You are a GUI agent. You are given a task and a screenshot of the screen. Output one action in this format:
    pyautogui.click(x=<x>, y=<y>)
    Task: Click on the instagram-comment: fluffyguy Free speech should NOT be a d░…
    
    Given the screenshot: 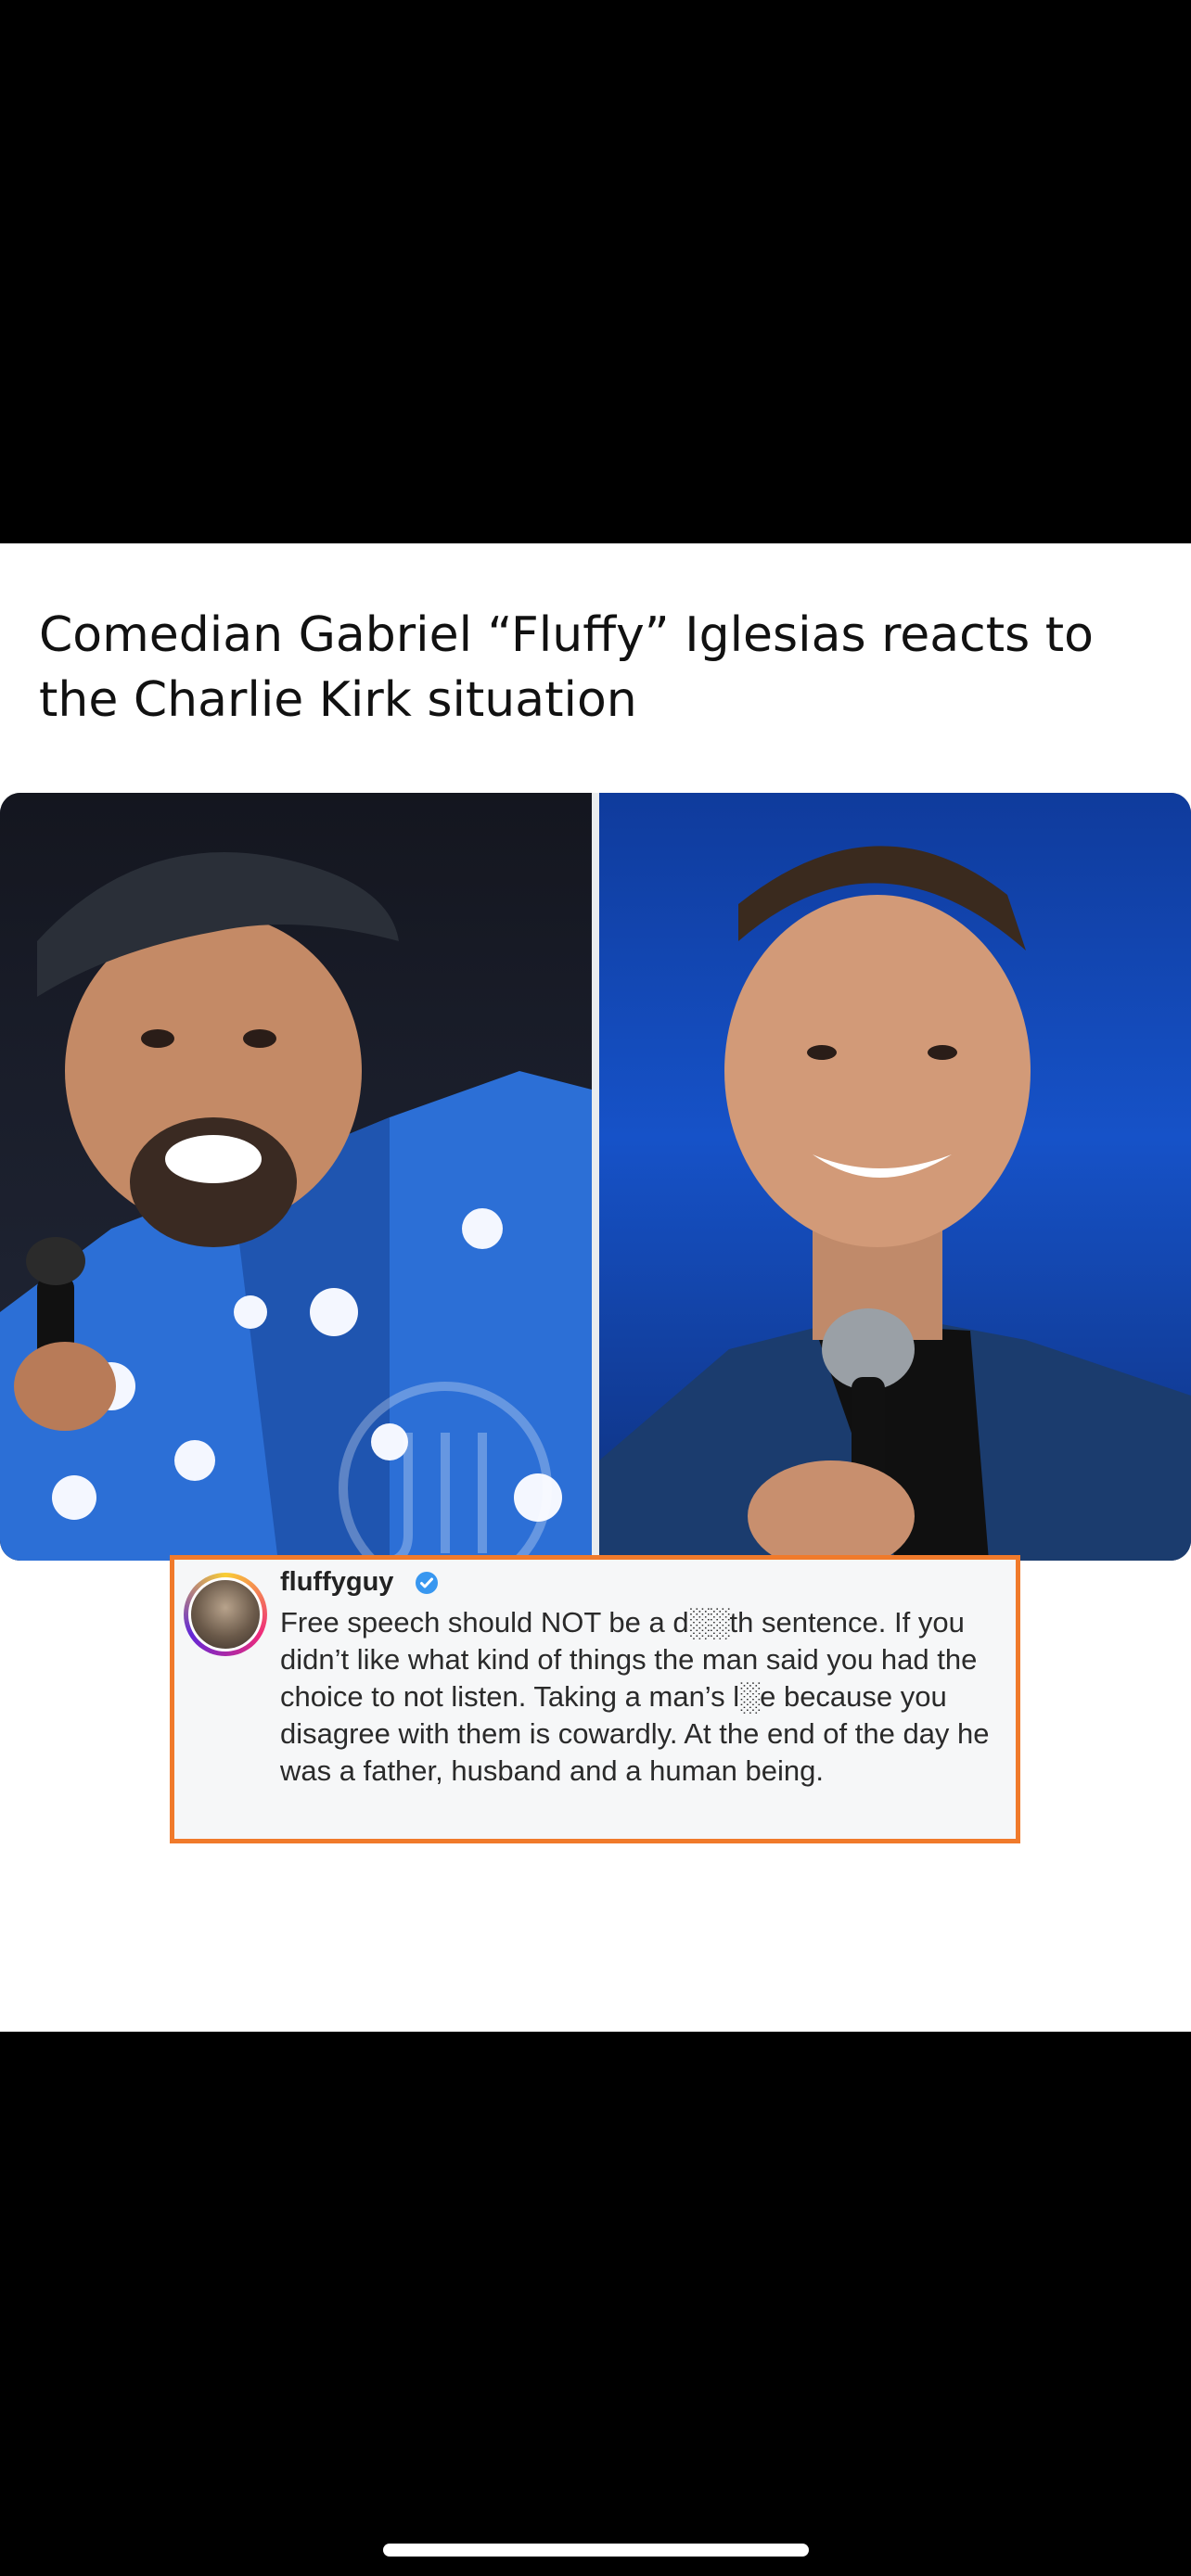 What is the action you would take?
    pyautogui.click(x=595, y=1699)
    